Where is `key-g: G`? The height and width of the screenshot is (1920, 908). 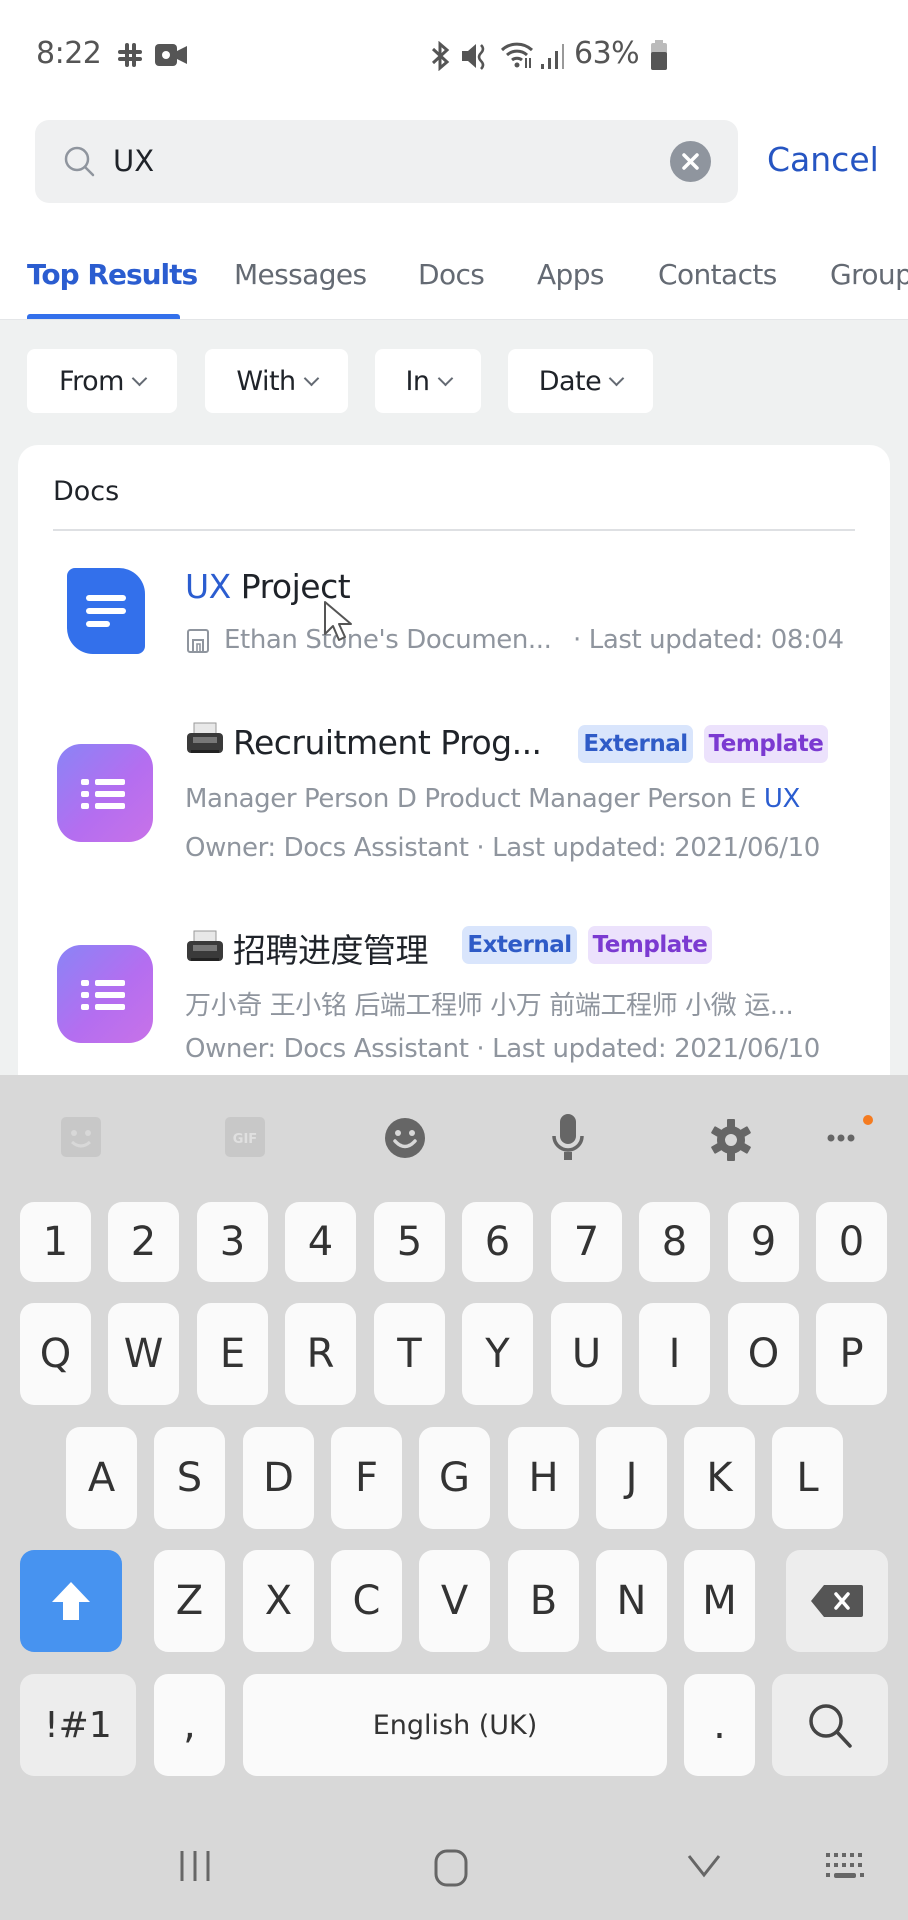
key-g: G is located at coordinates (454, 1478).